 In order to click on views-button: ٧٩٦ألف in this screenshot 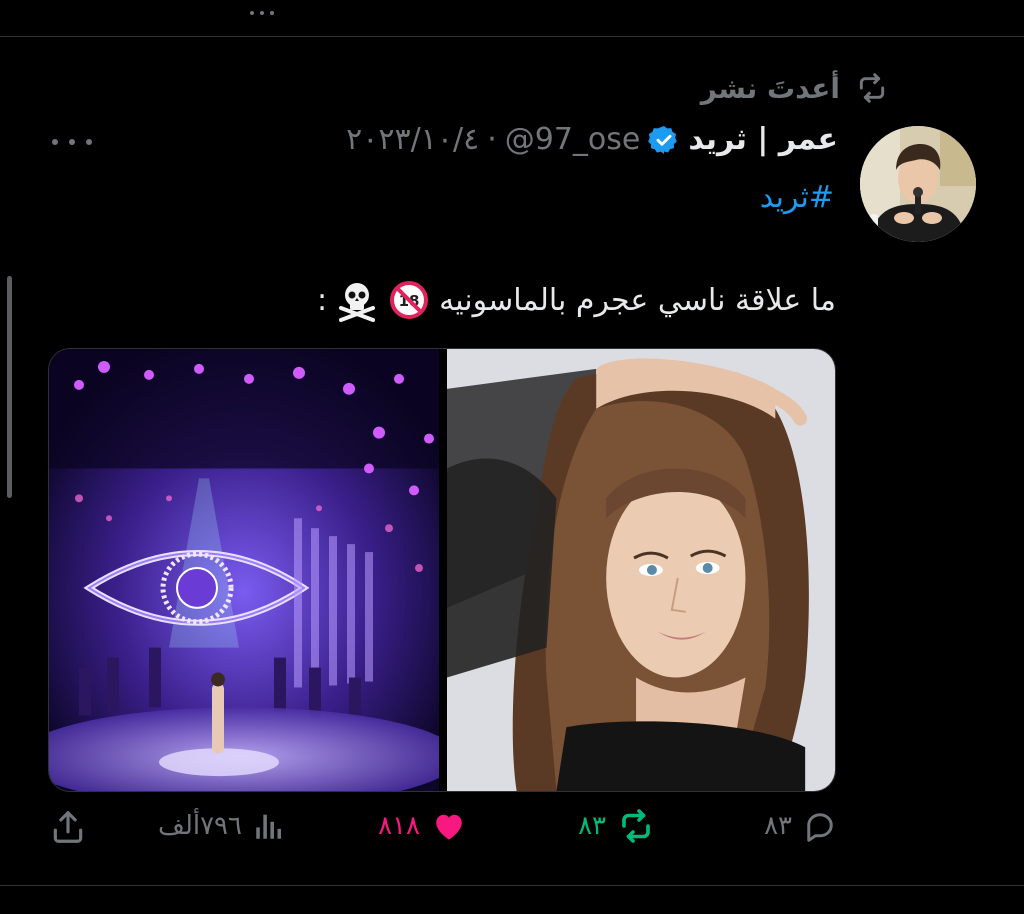, I will do `click(222, 826)`.